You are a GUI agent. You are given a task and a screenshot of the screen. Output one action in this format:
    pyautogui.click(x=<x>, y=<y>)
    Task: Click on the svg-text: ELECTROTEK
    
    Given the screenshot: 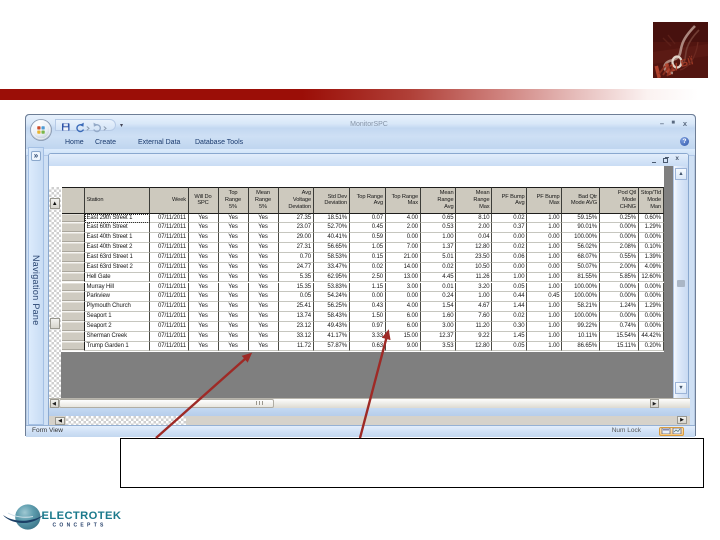 What is the action you would take?
    pyautogui.click(x=82, y=516)
    